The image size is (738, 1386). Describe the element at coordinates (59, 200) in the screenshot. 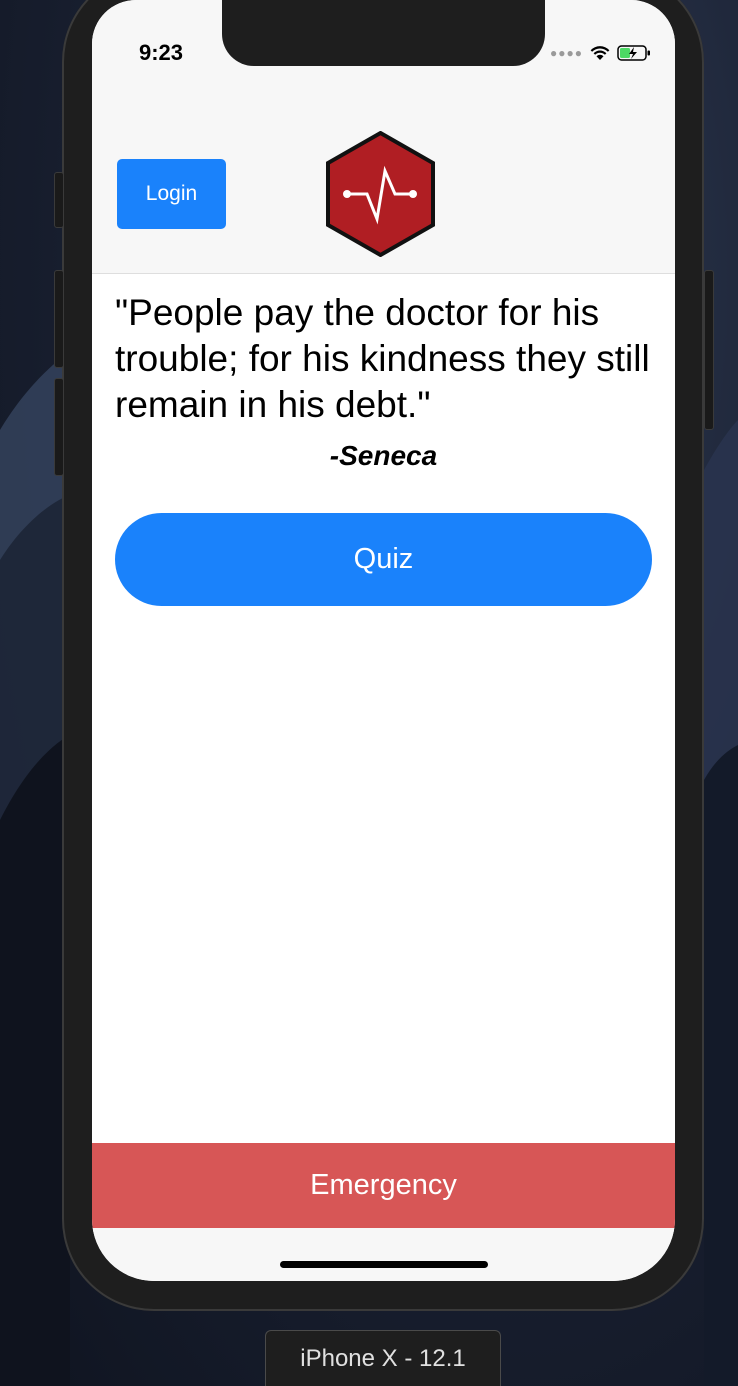

I see `mute-switch` at that location.